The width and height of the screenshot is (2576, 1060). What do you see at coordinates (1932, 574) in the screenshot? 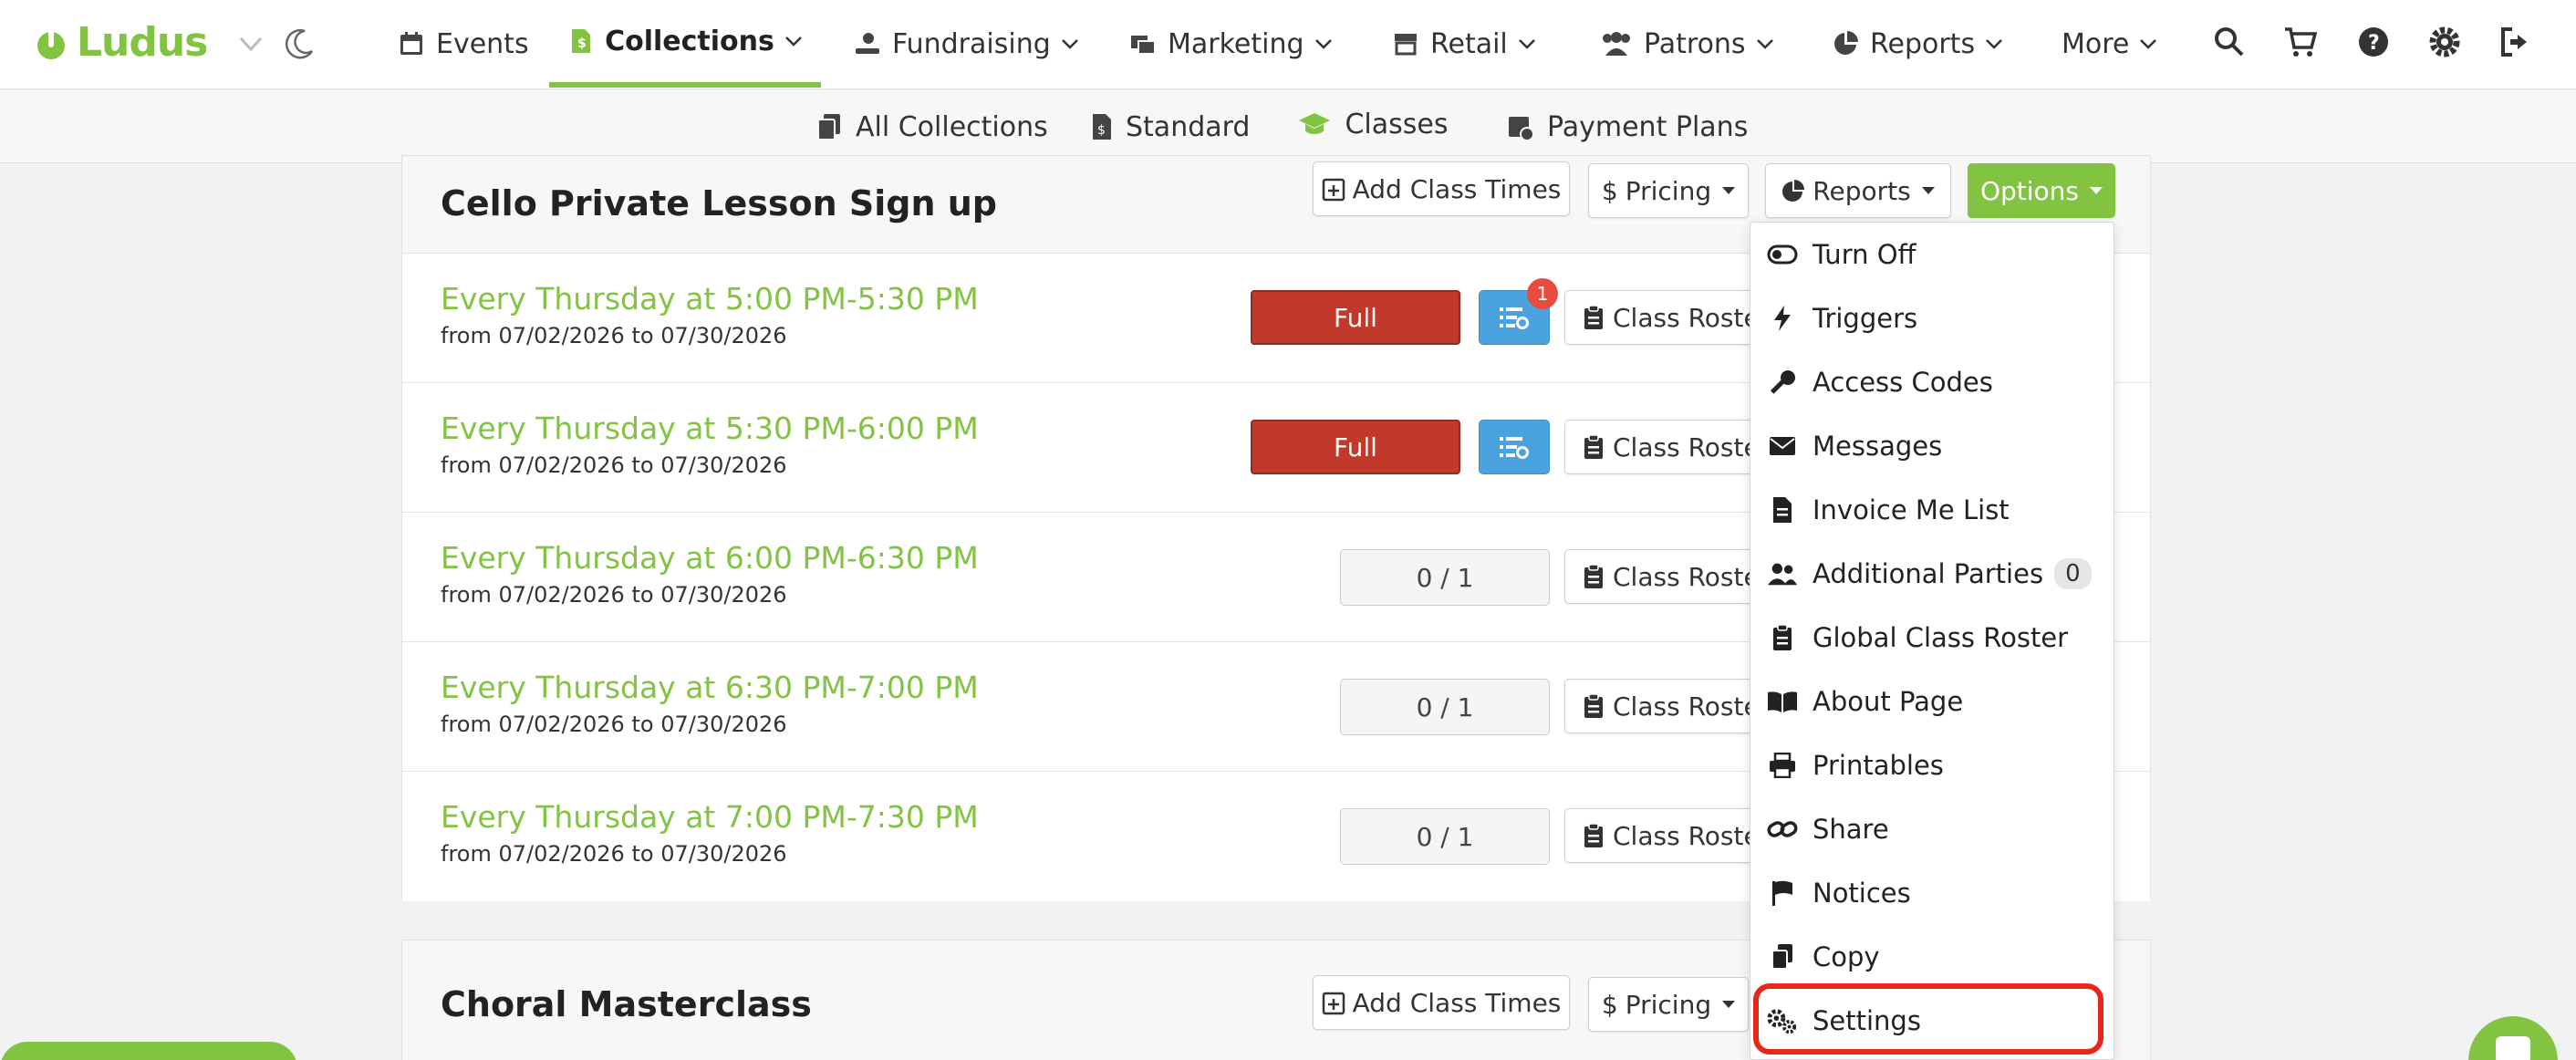
I see `menu-item-additional-parties: Additional Parties 0` at bounding box center [1932, 574].